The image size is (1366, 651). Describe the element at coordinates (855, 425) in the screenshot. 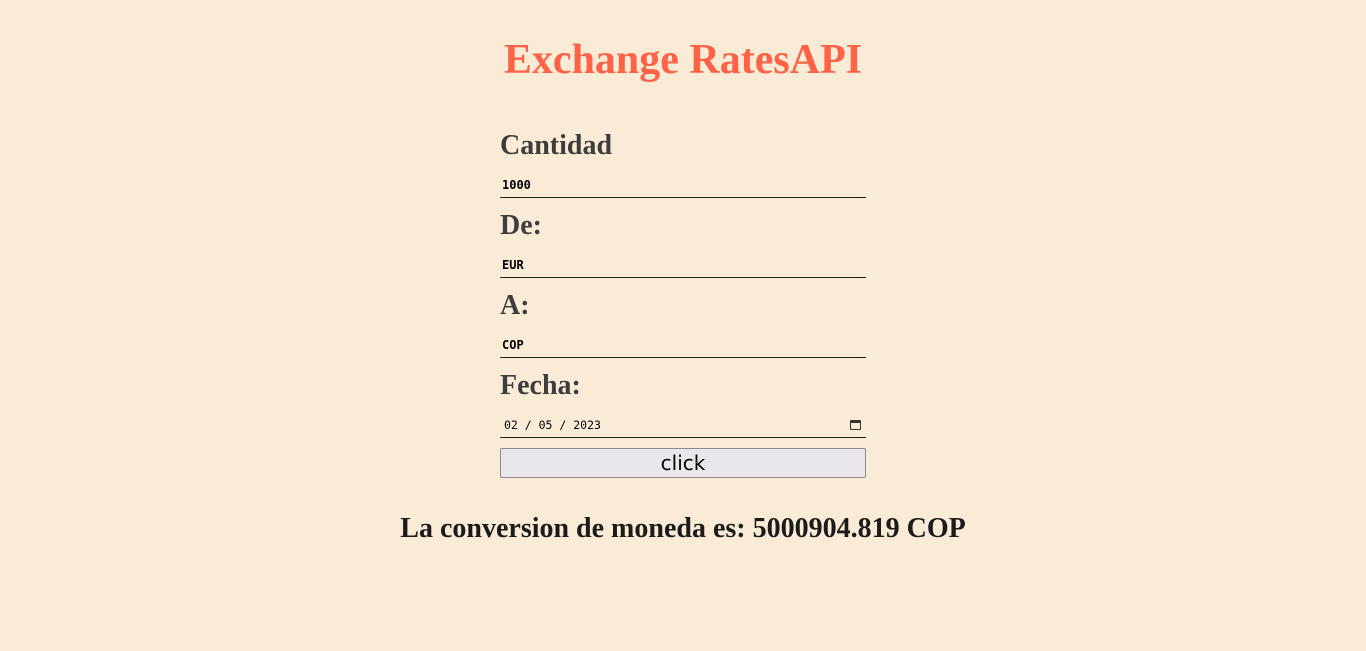

I see `calendar-icon` at that location.